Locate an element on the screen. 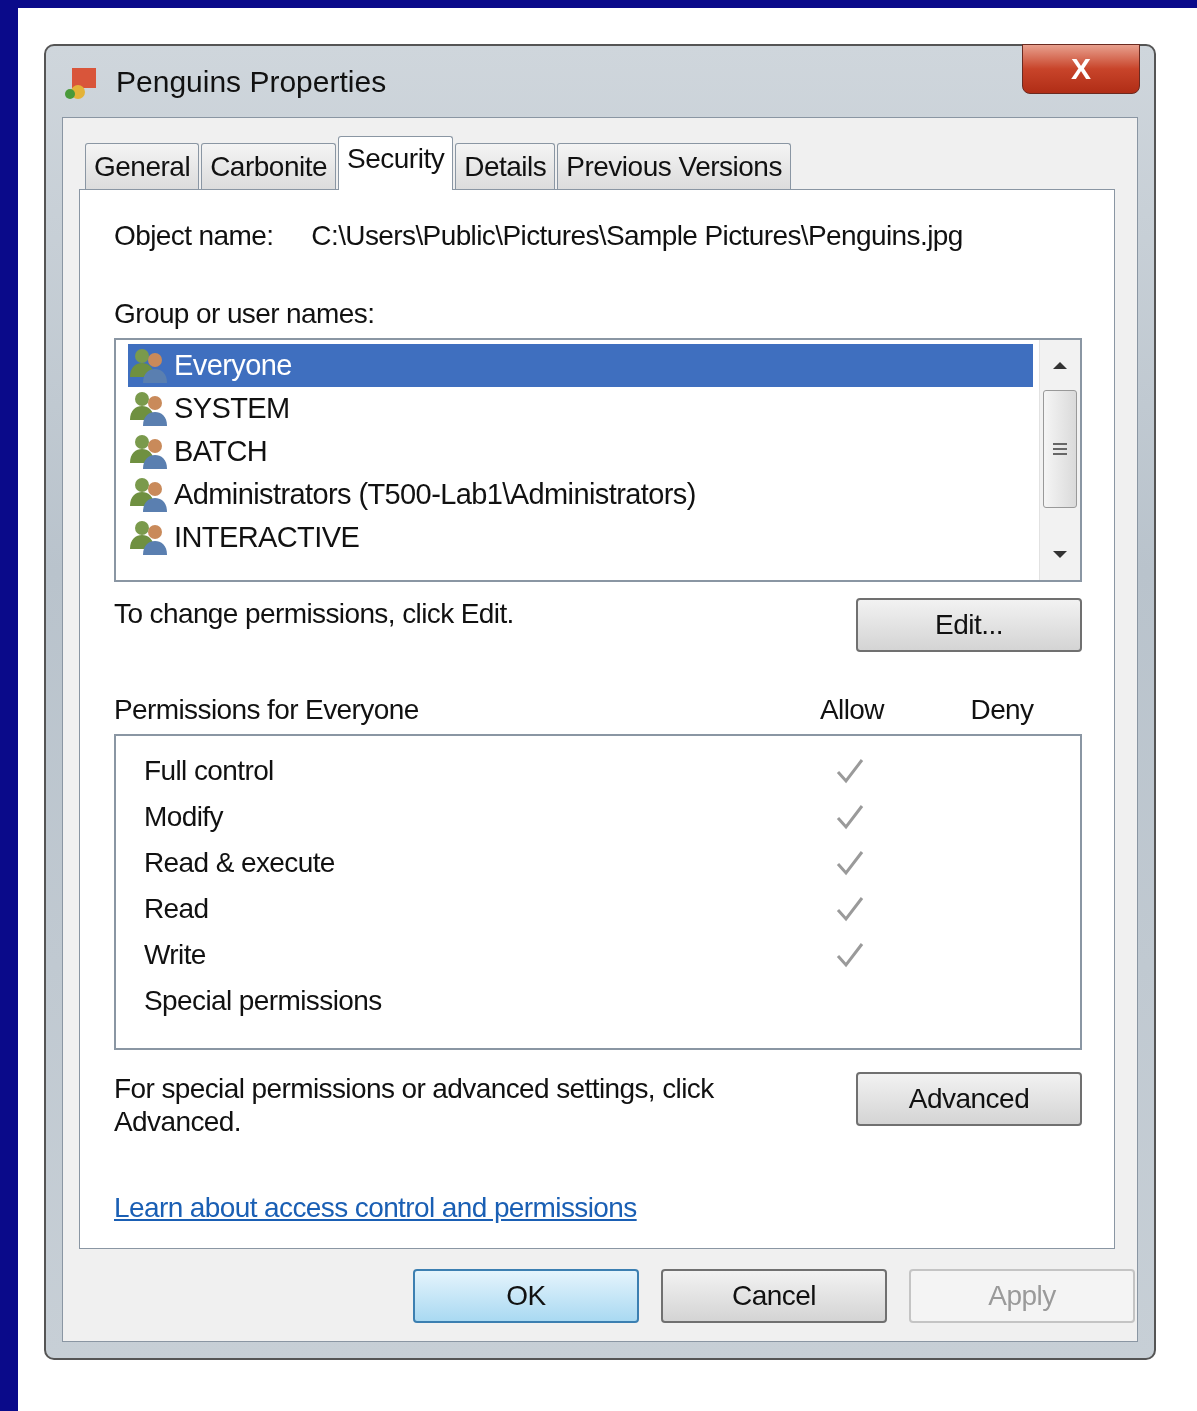 This screenshot has height=1411, width=1197. list-item: Everyone is located at coordinates (580, 365).